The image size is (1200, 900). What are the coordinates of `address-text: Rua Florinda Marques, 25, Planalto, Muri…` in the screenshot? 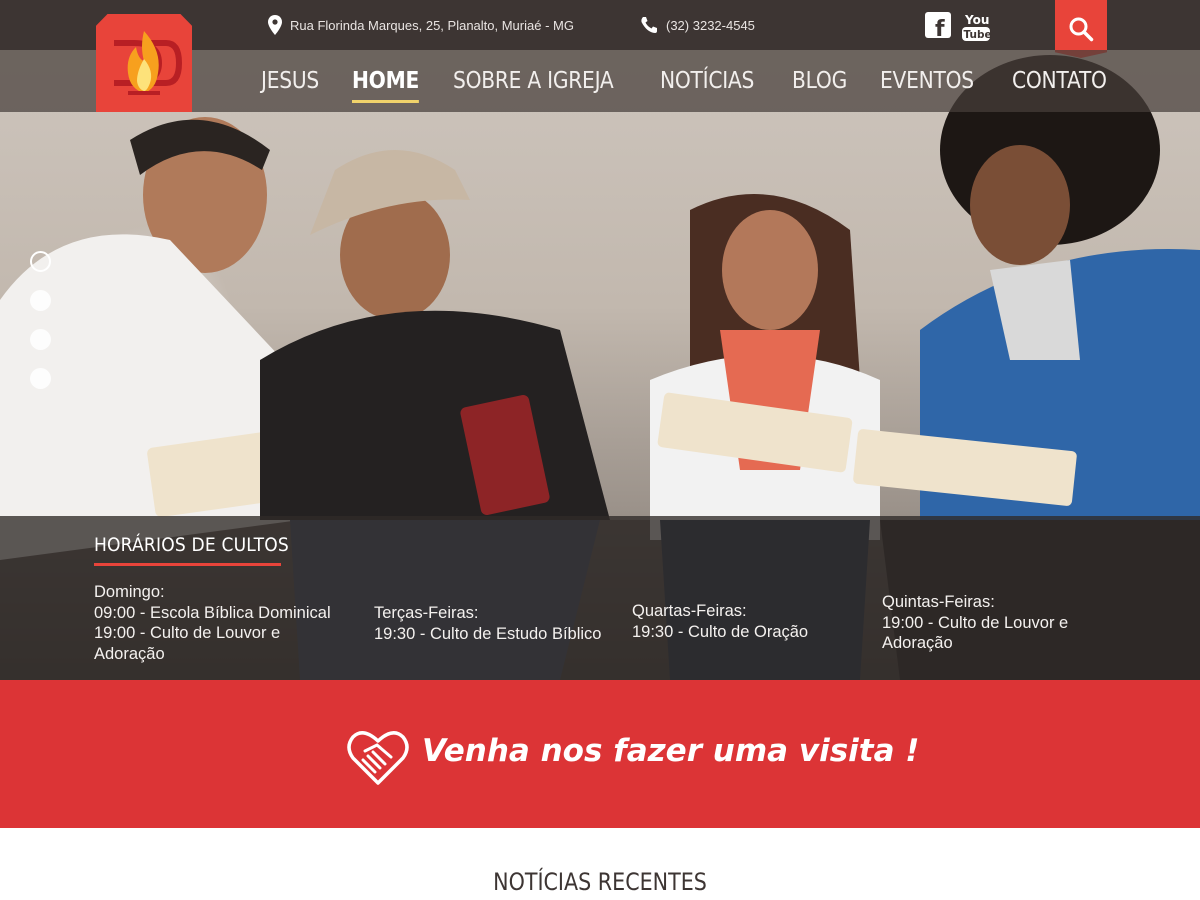 It's located at (432, 25).